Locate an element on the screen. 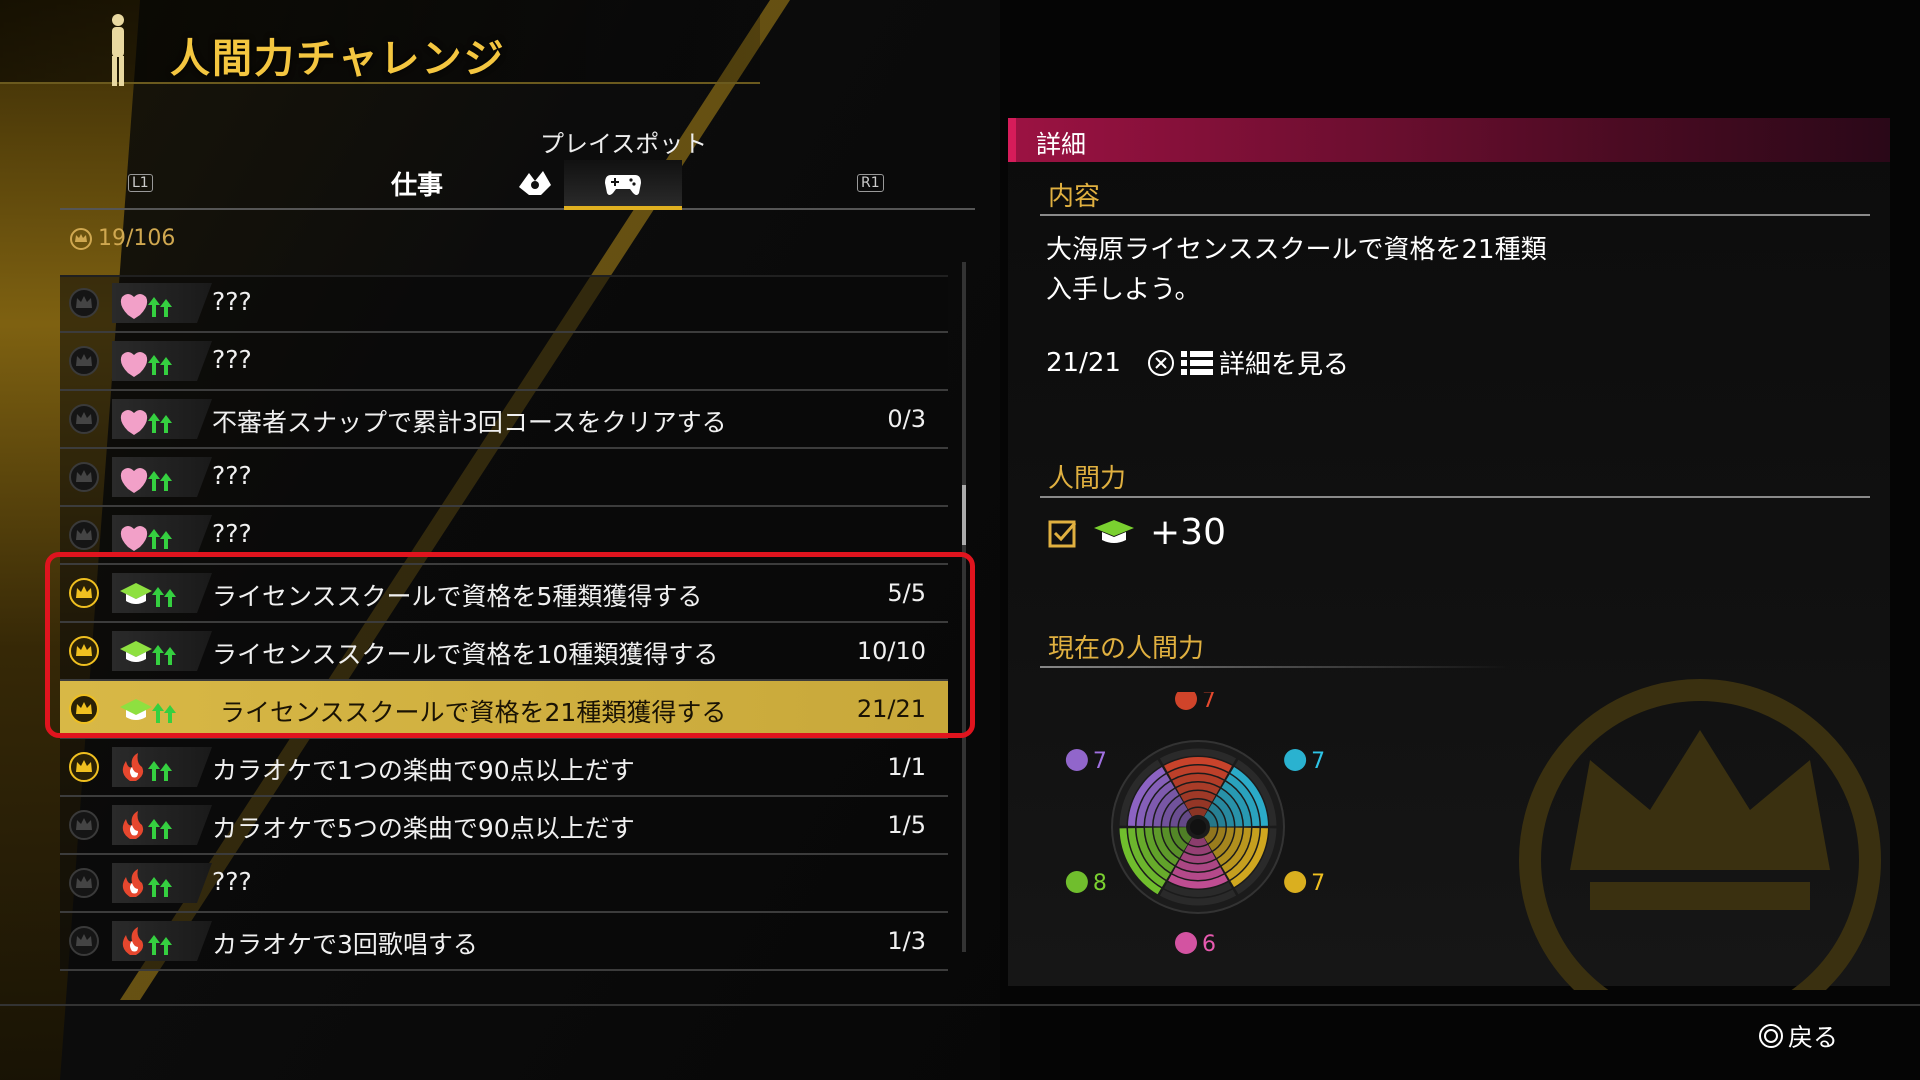 This screenshot has width=1920, height=1080. l1-hint: L1 is located at coordinates (140, 183).